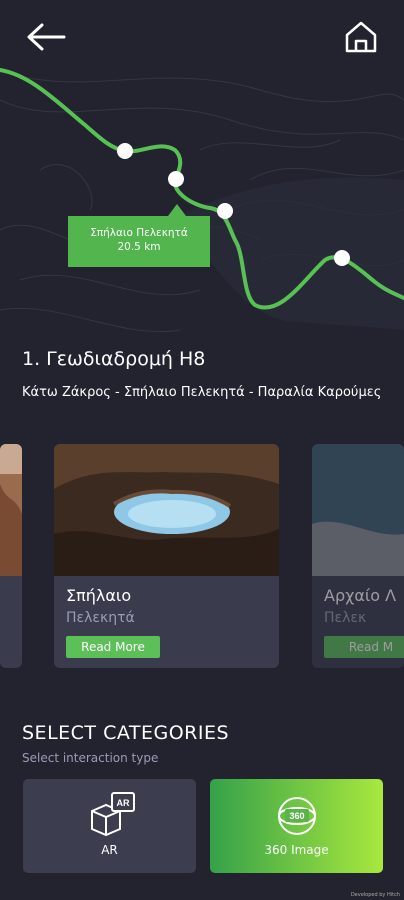 The image size is (404, 900). What do you see at coordinates (122, 803) in the screenshot?
I see `ar-icon-text: AR` at bounding box center [122, 803].